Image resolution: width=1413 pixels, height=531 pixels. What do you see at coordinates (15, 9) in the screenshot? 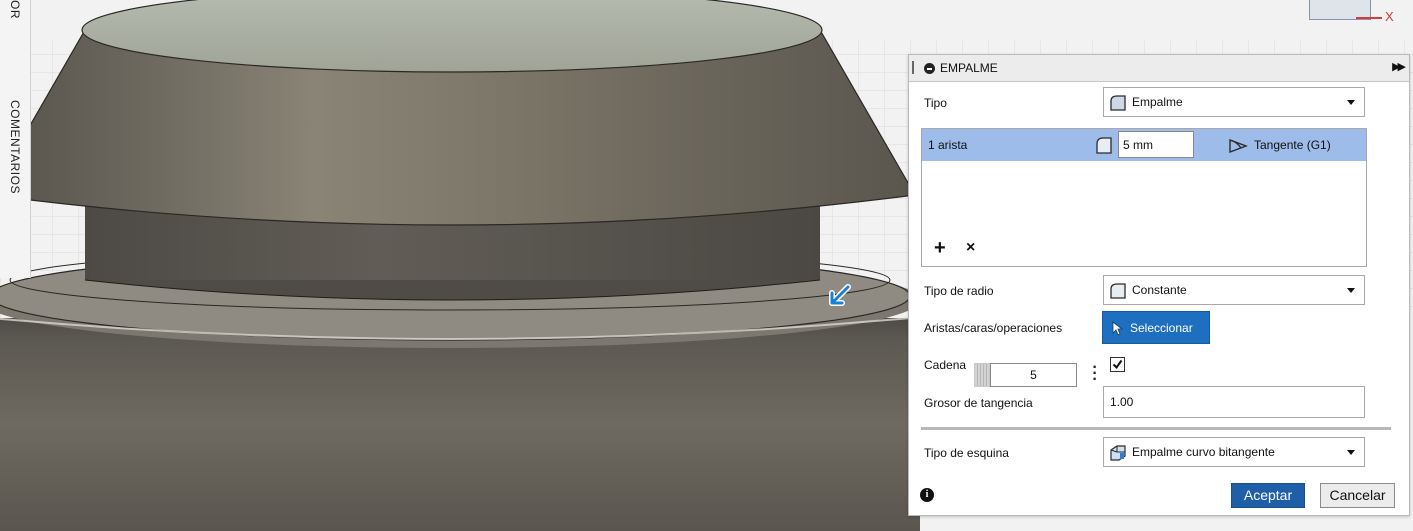
I see `side-label-or: OR` at bounding box center [15, 9].